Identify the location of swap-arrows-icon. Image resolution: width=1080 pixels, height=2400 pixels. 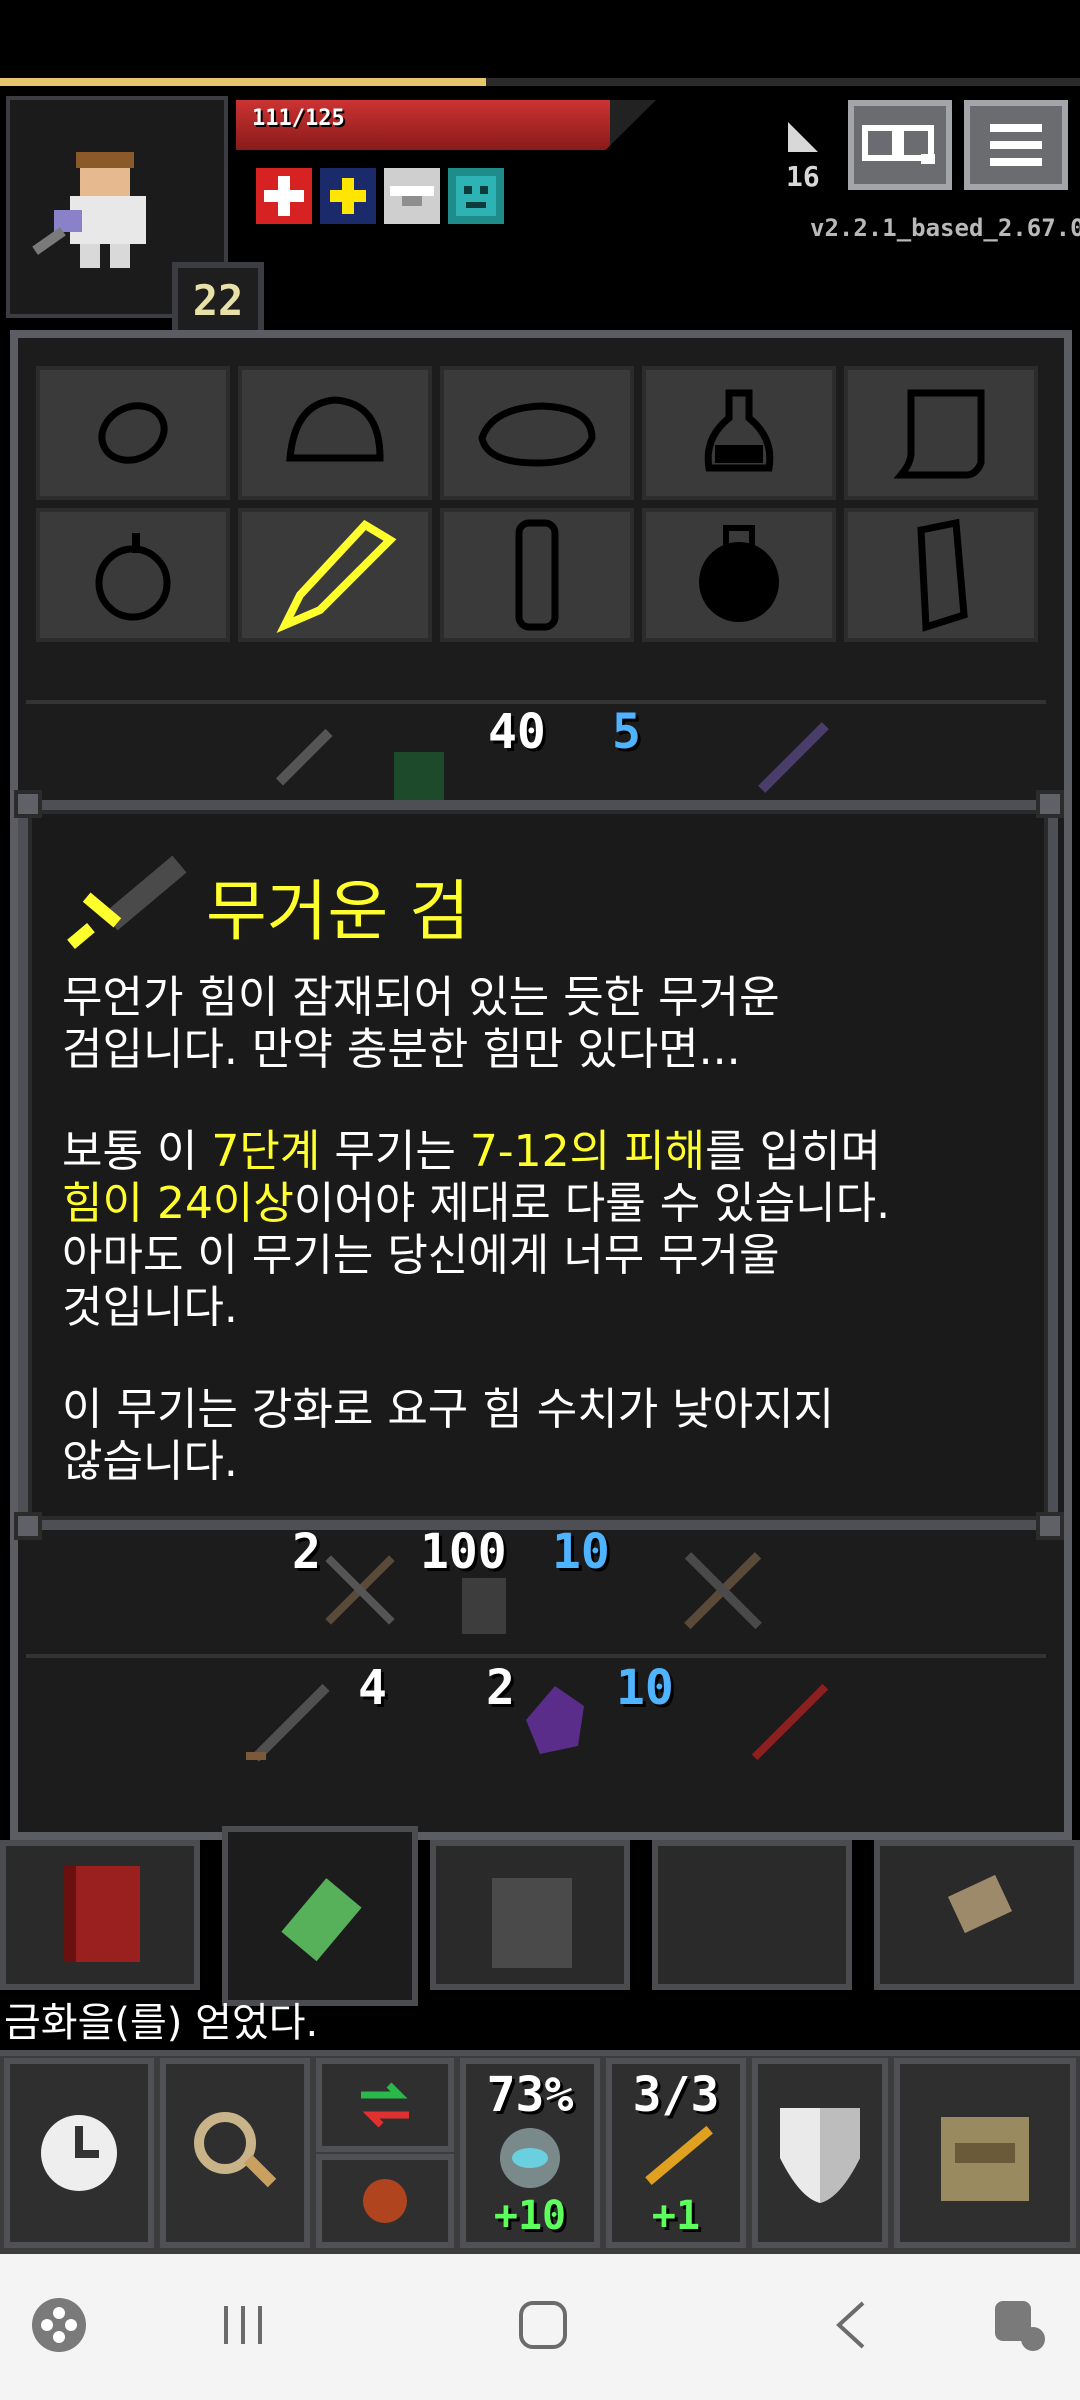
(385, 2105).